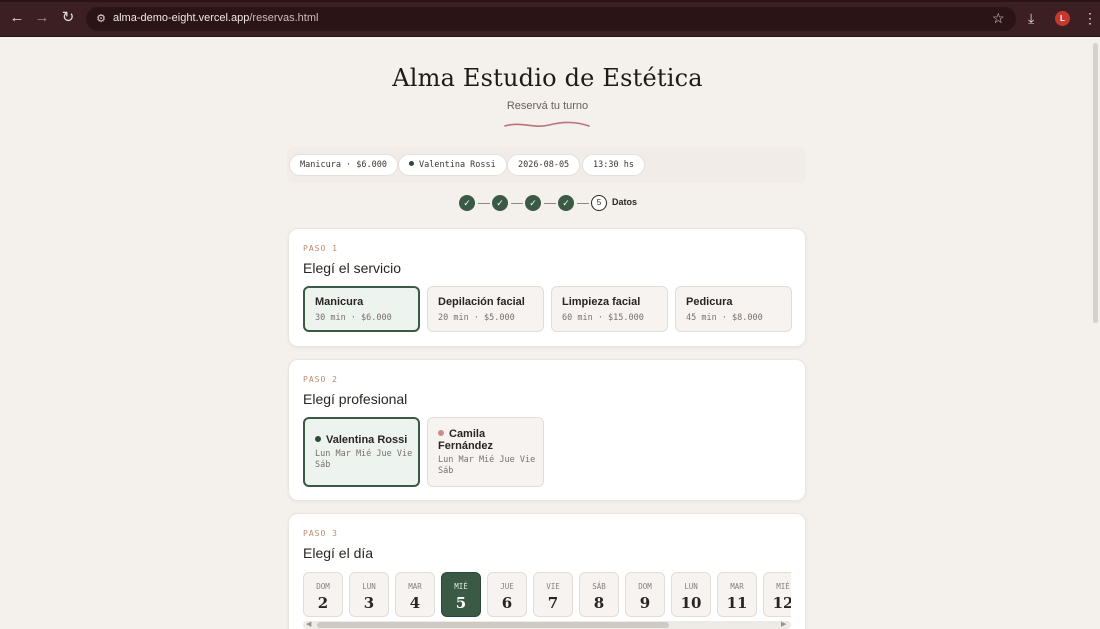 The height and width of the screenshot is (629, 1100). What do you see at coordinates (361, 440) in the screenshot?
I see `professional-name: Valentina Rossi` at bounding box center [361, 440].